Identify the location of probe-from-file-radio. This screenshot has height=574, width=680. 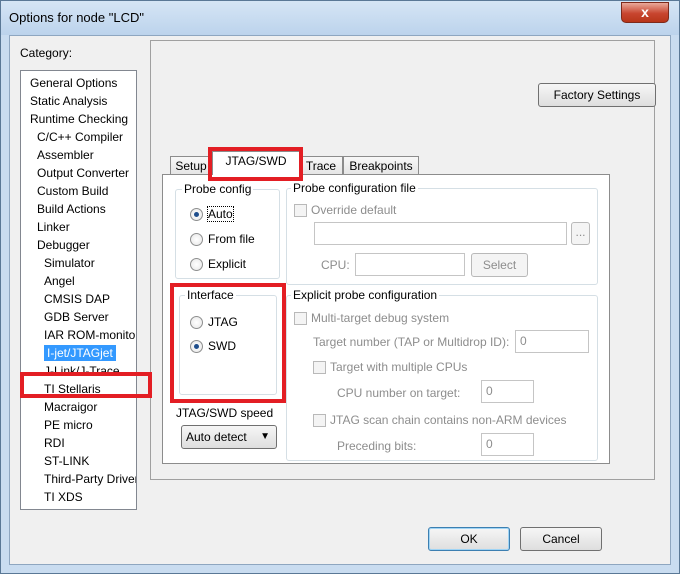
(196, 239).